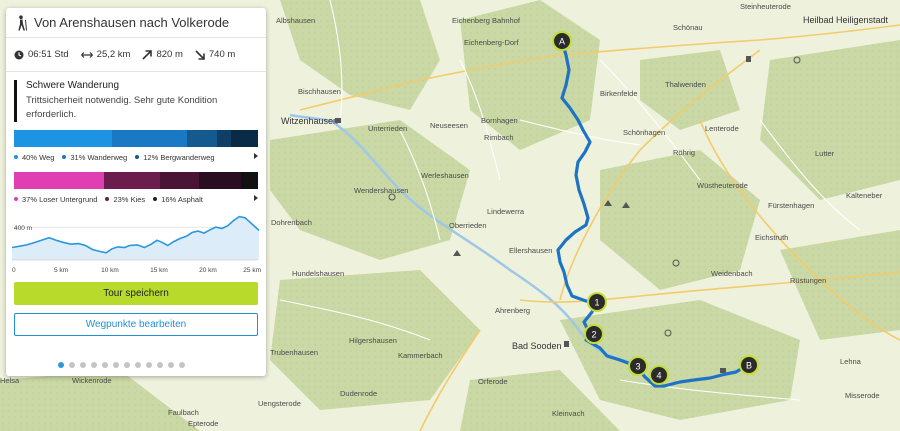 This screenshot has width=900, height=431. What do you see at coordinates (34, 157) in the screenshot?
I see `legend-item: 40% Weg` at bounding box center [34, 157].